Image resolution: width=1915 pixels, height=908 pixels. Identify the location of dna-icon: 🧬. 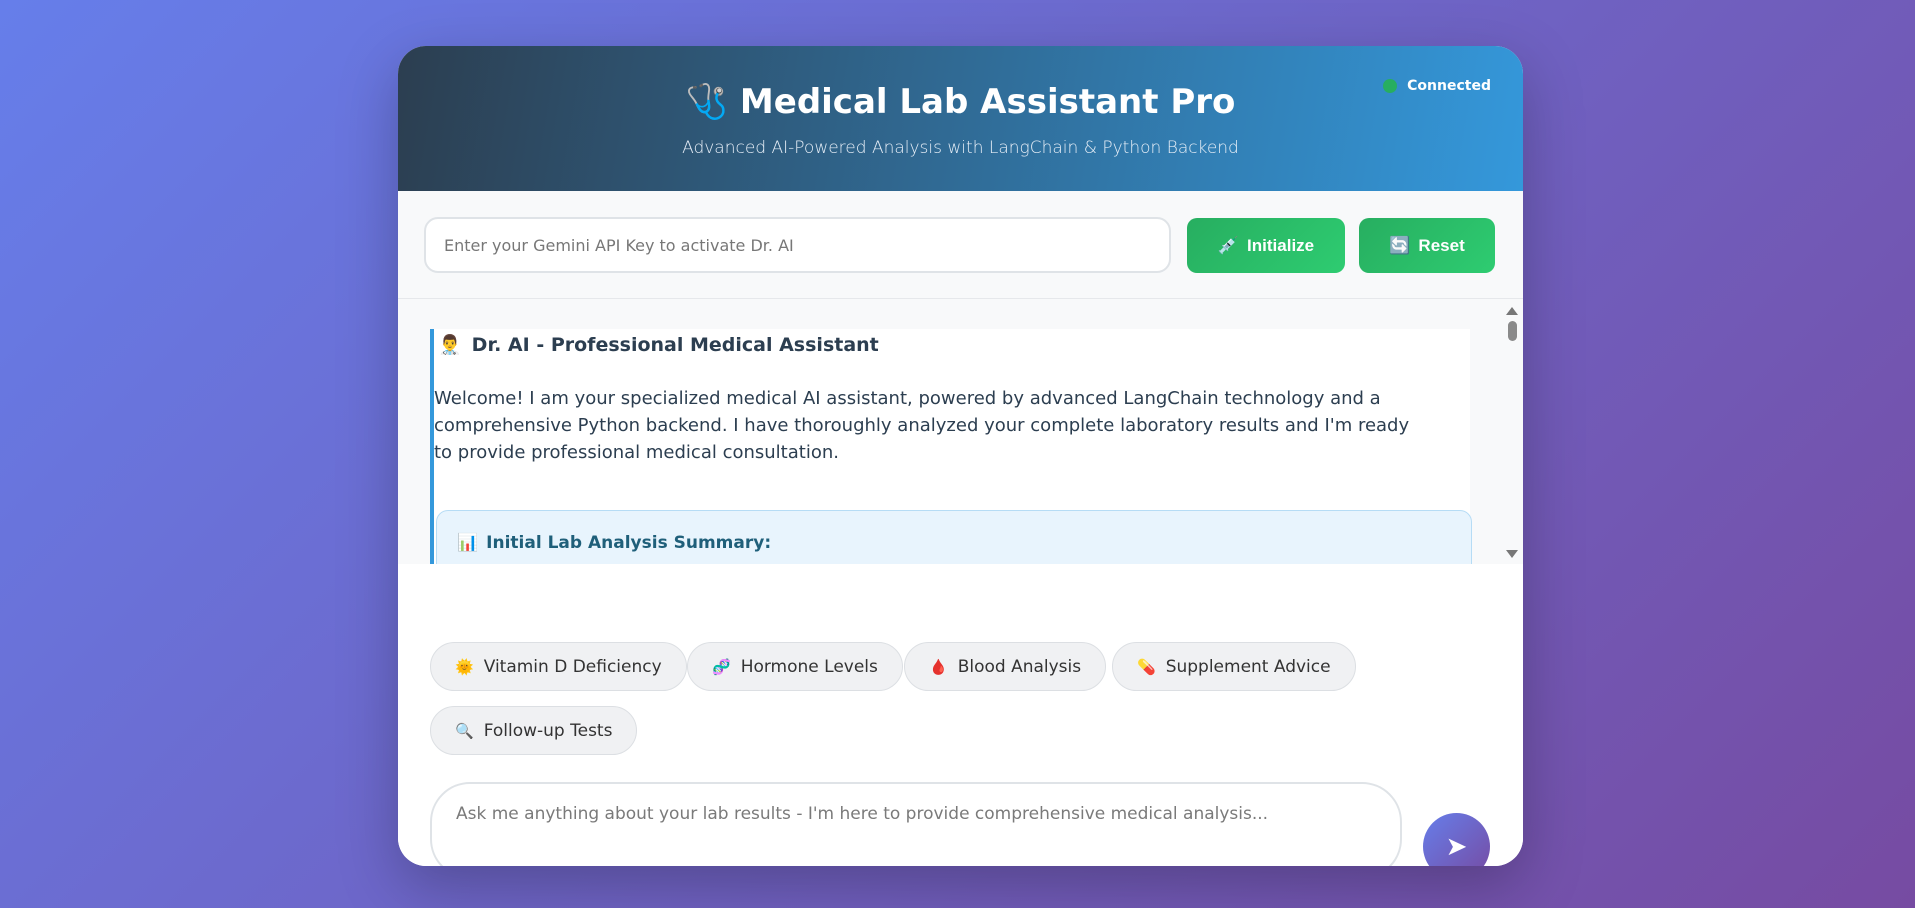
(721, 666).